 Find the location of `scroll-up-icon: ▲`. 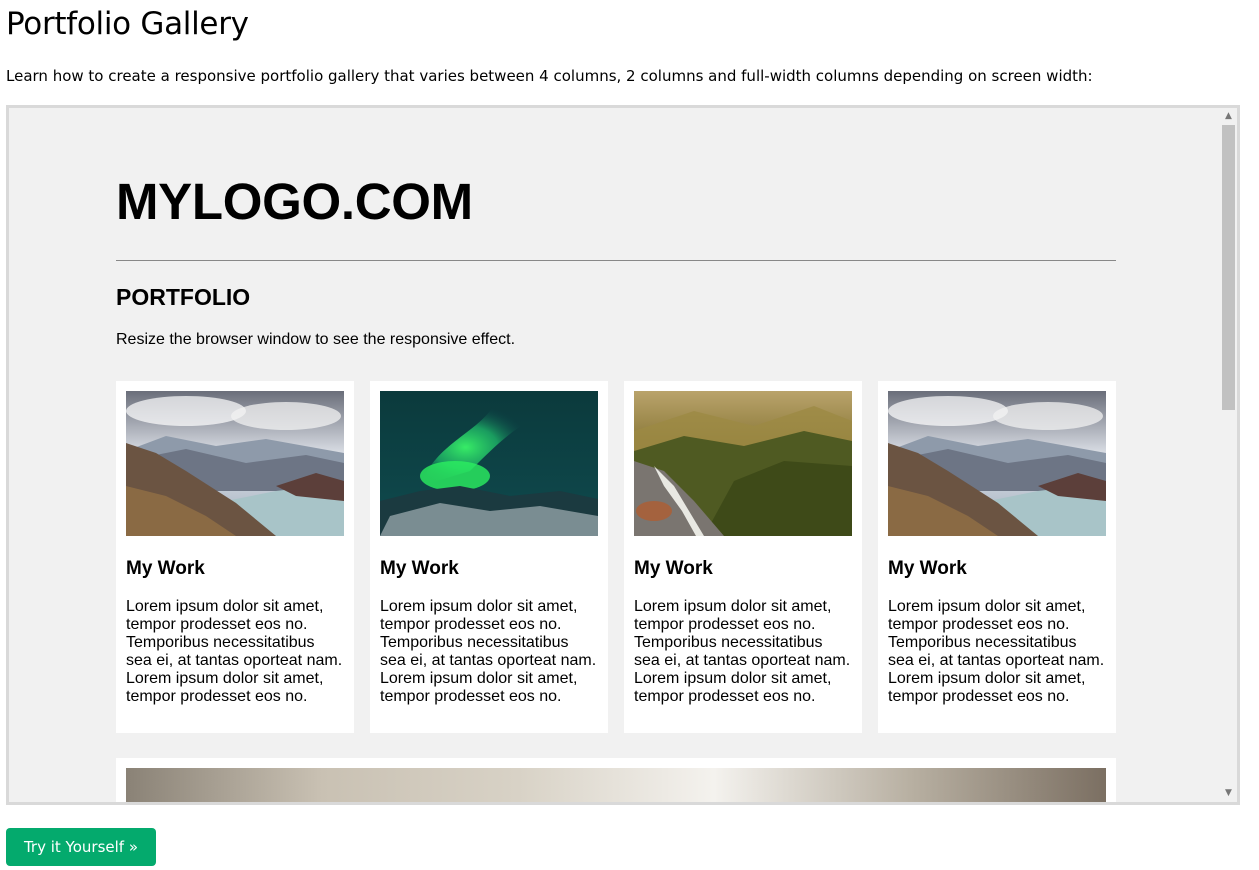

scroll-up-icon: ▲ is located at coordinates (1228, 116).